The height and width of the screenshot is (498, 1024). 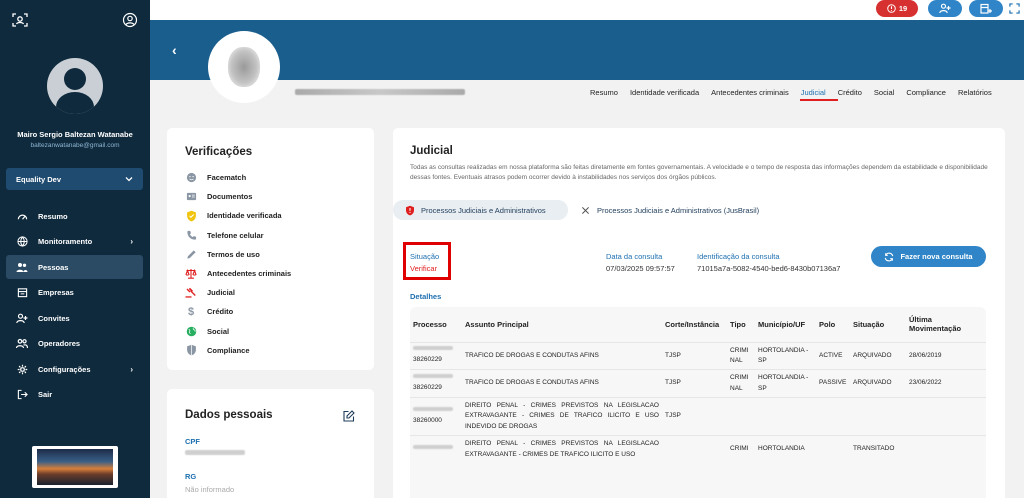 I want to click on verification-credito: $ Crédito, so click(x=238, y=311).